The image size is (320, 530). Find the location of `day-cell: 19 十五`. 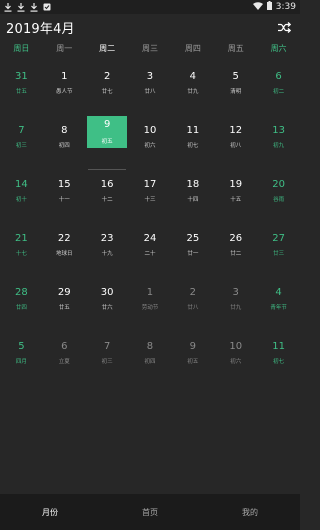

day-cell: 19 十五 is located at coordinates (235, 197).